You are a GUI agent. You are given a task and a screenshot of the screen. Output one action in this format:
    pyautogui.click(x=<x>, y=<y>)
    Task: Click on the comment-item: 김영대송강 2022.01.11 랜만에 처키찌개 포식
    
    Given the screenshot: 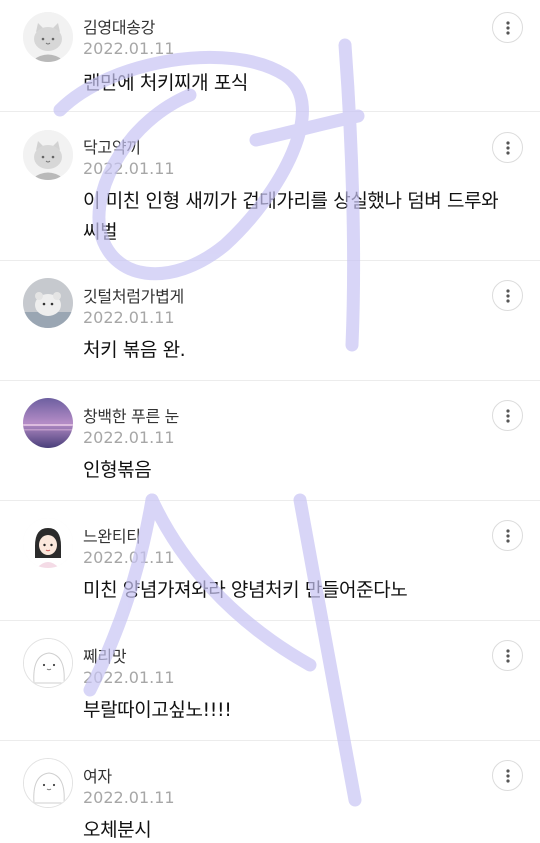 What is the action you would take?
    pyautogui.click(x=270, y=56)
    